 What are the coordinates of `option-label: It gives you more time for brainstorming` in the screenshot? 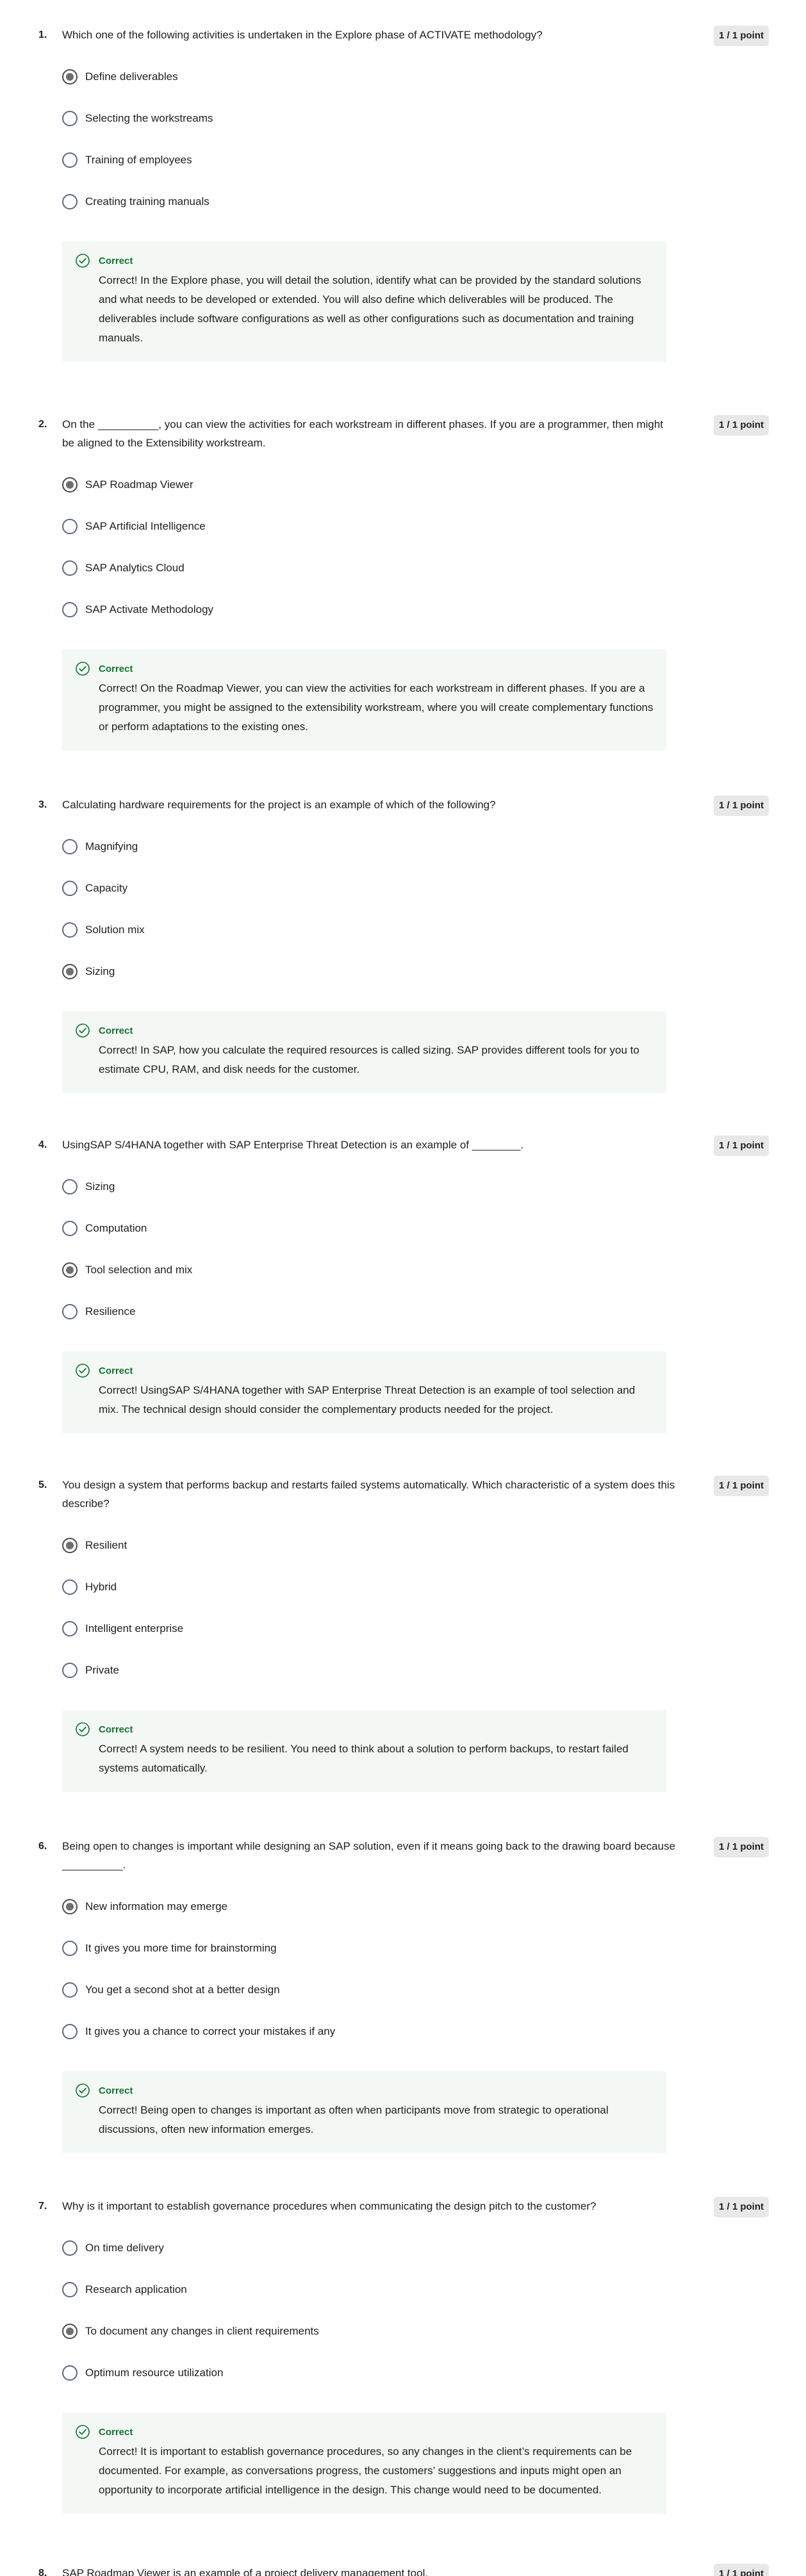 It's located at (181, 1947).